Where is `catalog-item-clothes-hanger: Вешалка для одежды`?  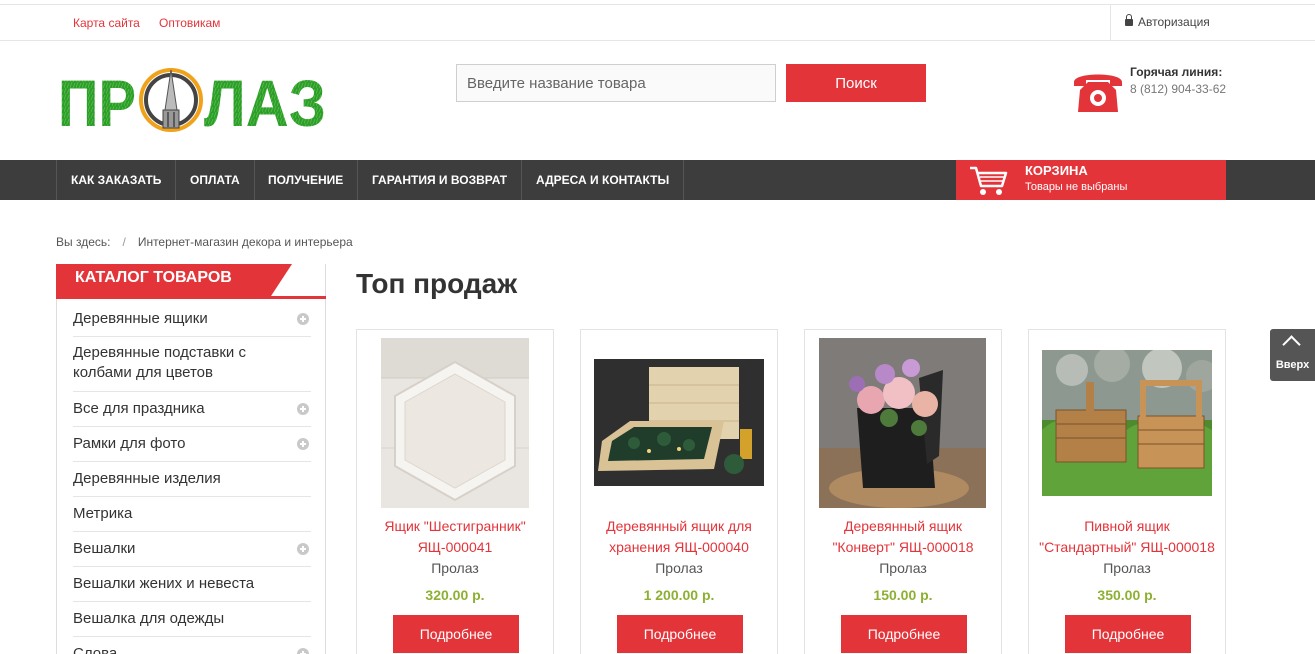
catalog-item-clothes-hanger: Вешалка для одежды is located at coordinates (192, 619).